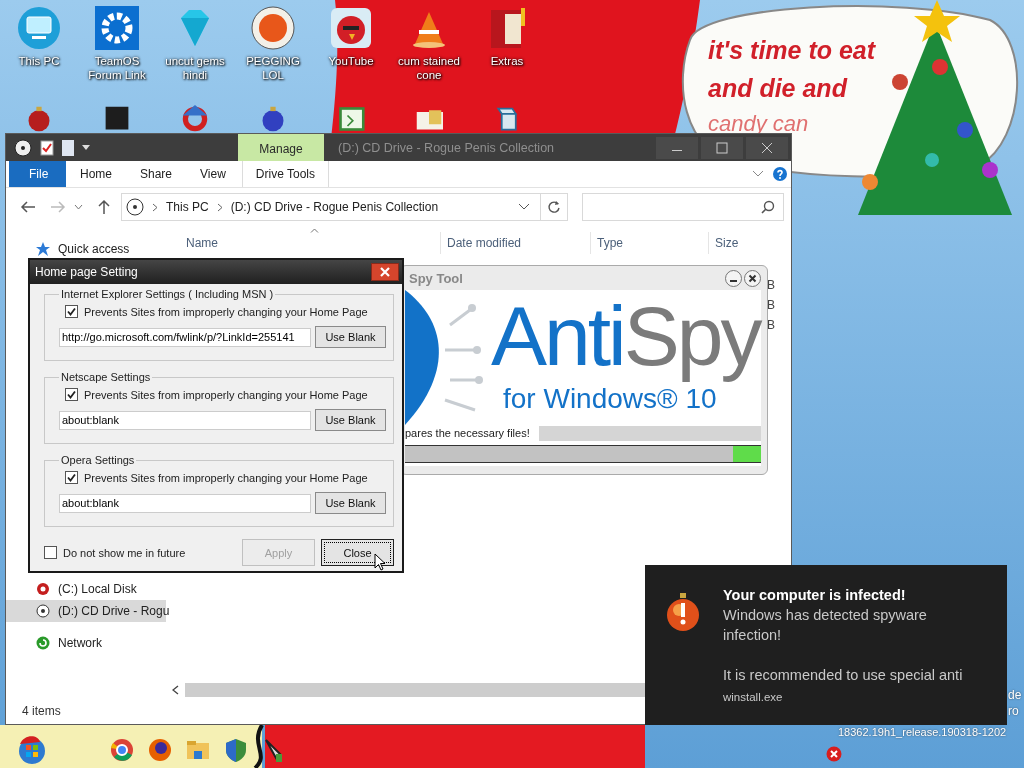 The width and height of the screenshot is (1024, 768). What do you see at coordinates (68, 147) in the screenshot?
I see `document-icon` at bounding box center [68, 147].